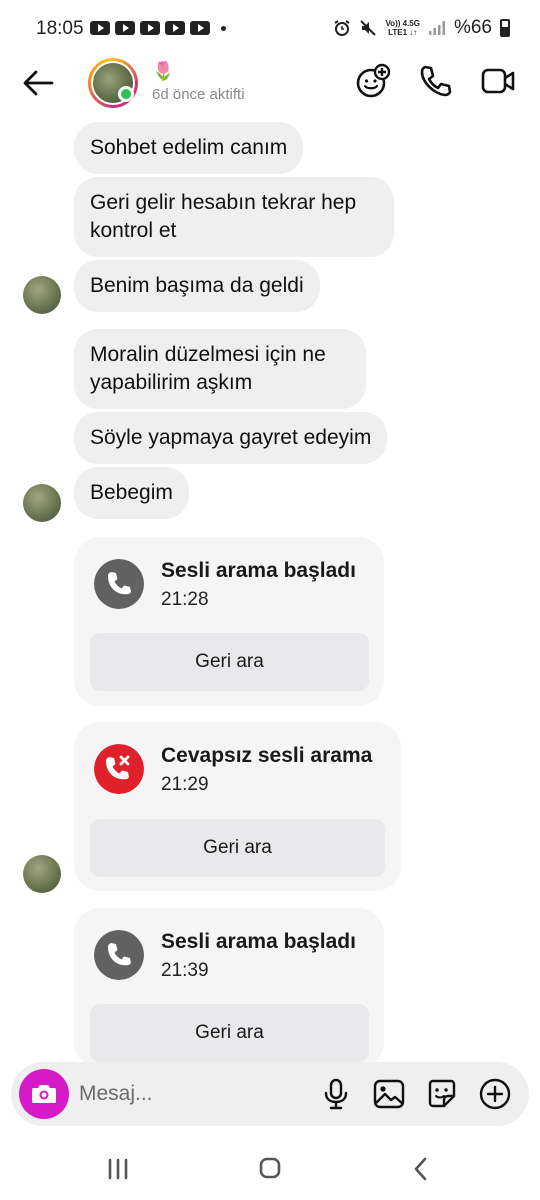 This screenshot has height=1200, width=540. What do you see at coordinates (435, 81) in the screenshot?
I see `phone-icon` at bounding box center [435, 81].